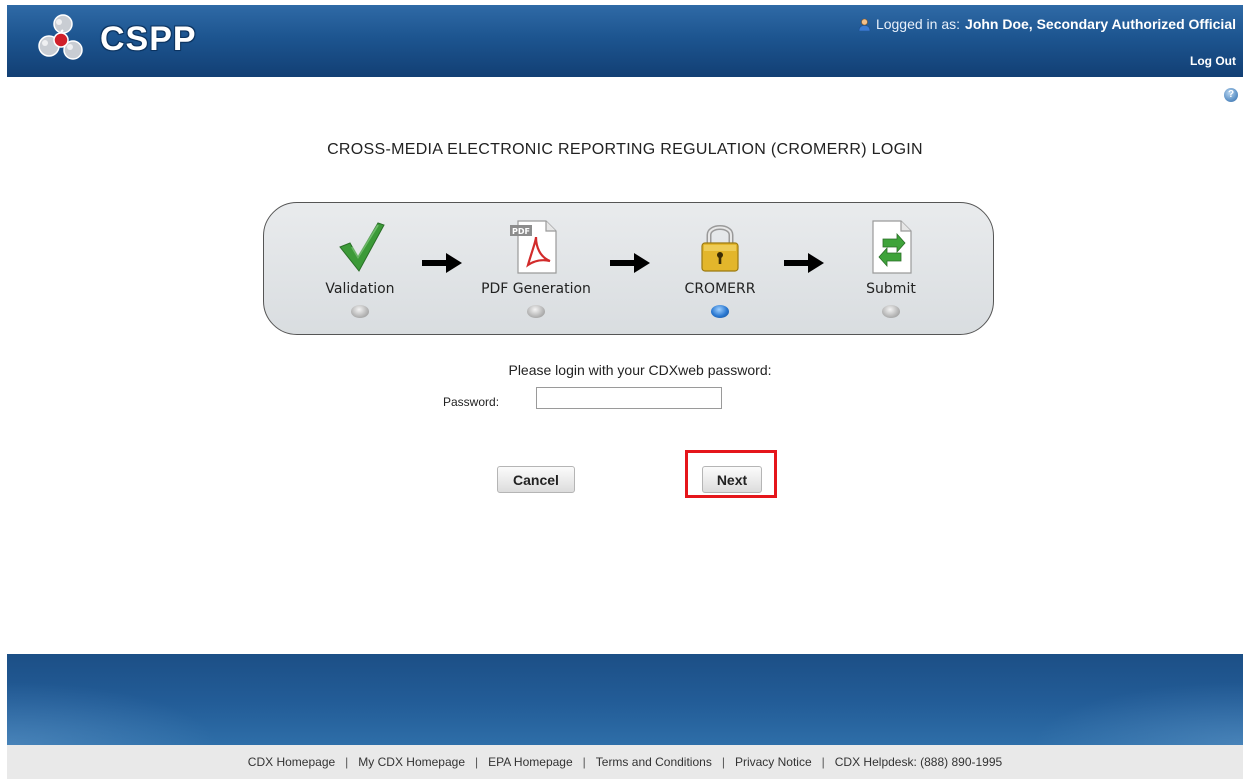  I want to click on user-icon, so click(864, 24).